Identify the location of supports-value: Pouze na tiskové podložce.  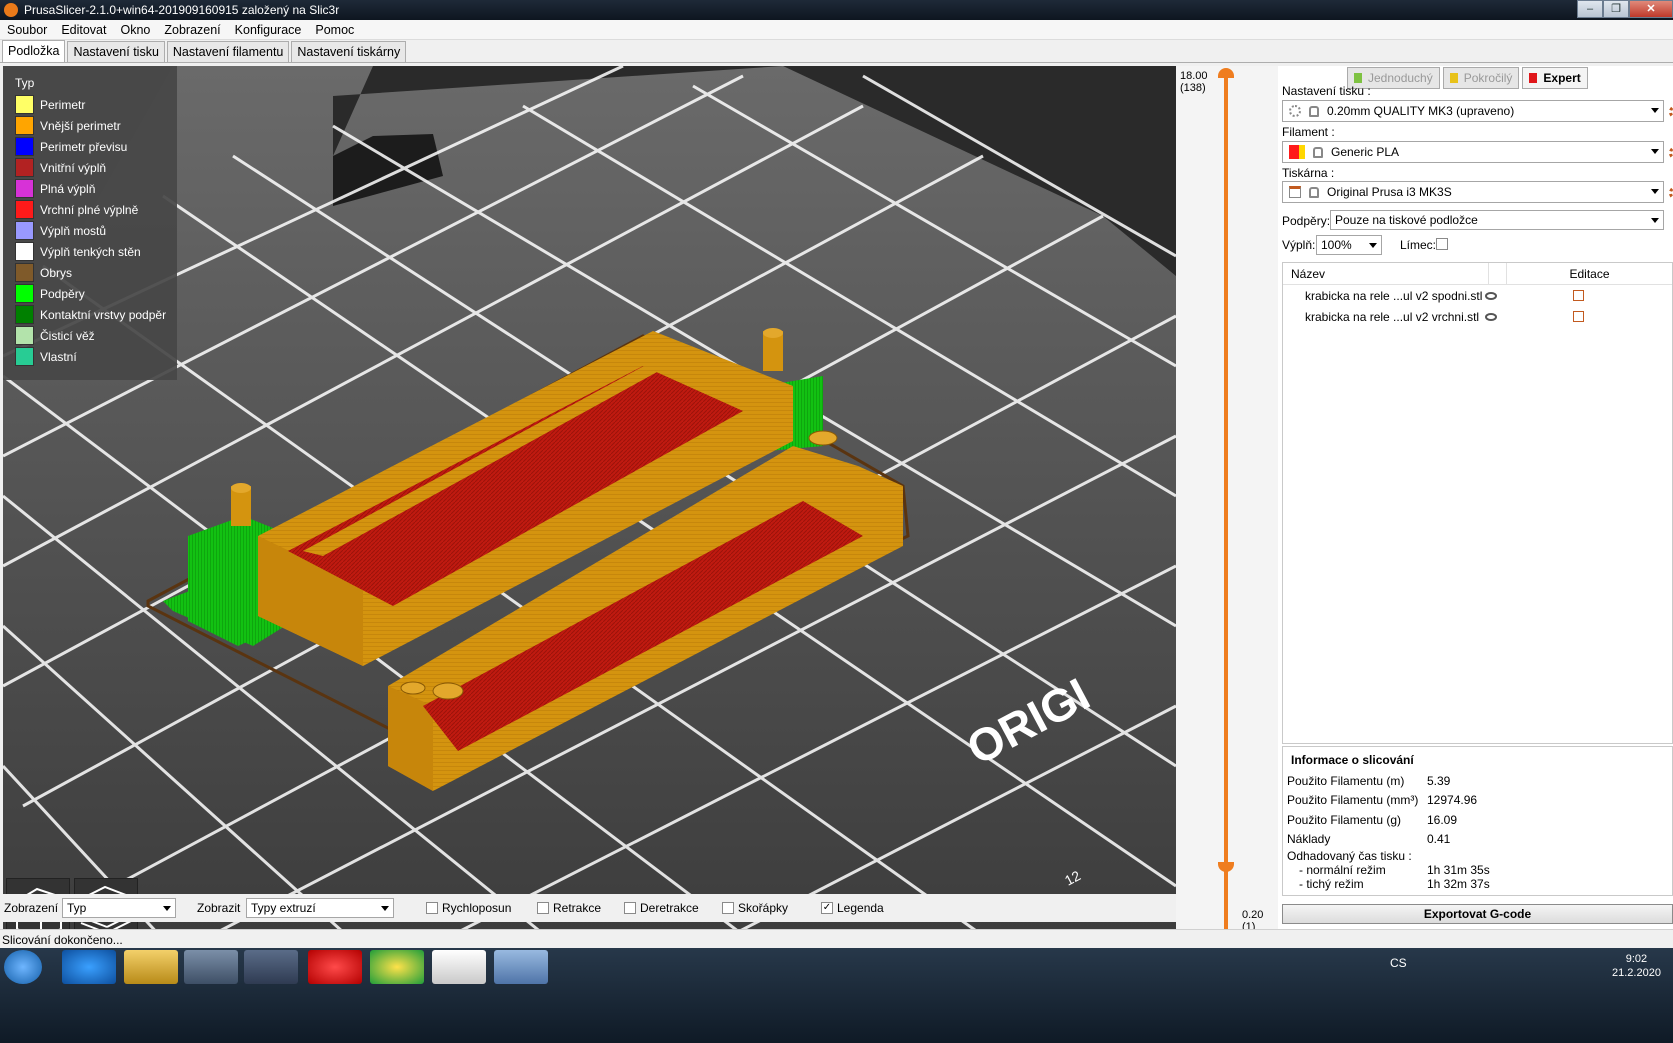
(1406, 220).